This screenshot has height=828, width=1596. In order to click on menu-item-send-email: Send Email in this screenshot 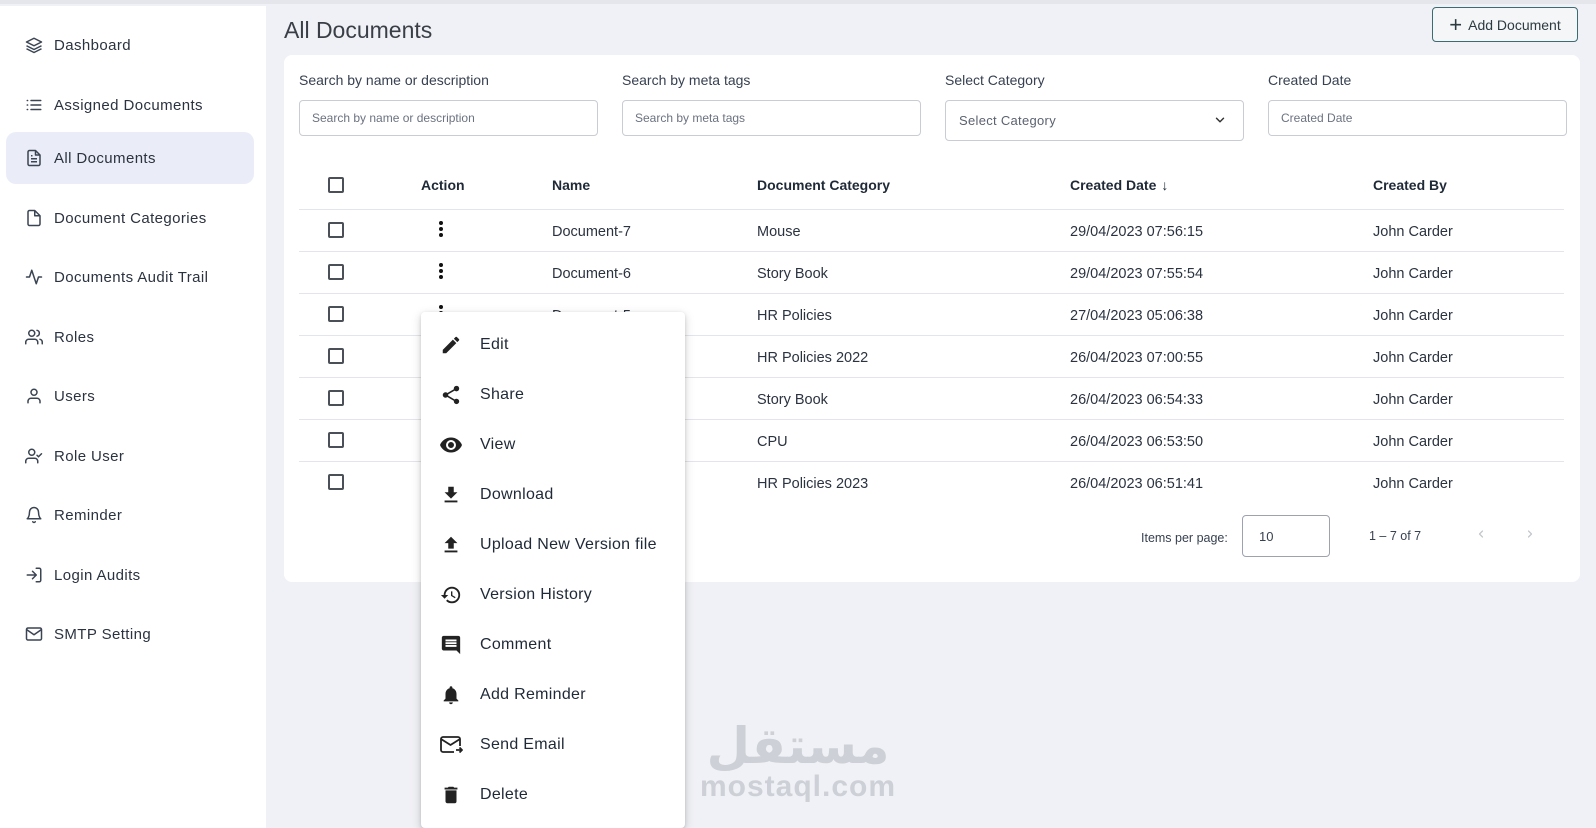, I will do `click(553, 745)`.